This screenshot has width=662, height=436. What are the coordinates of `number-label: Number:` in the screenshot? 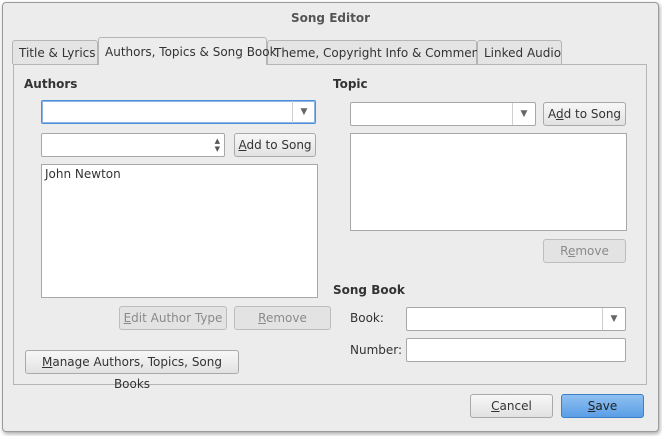 It's located at (376, 350).